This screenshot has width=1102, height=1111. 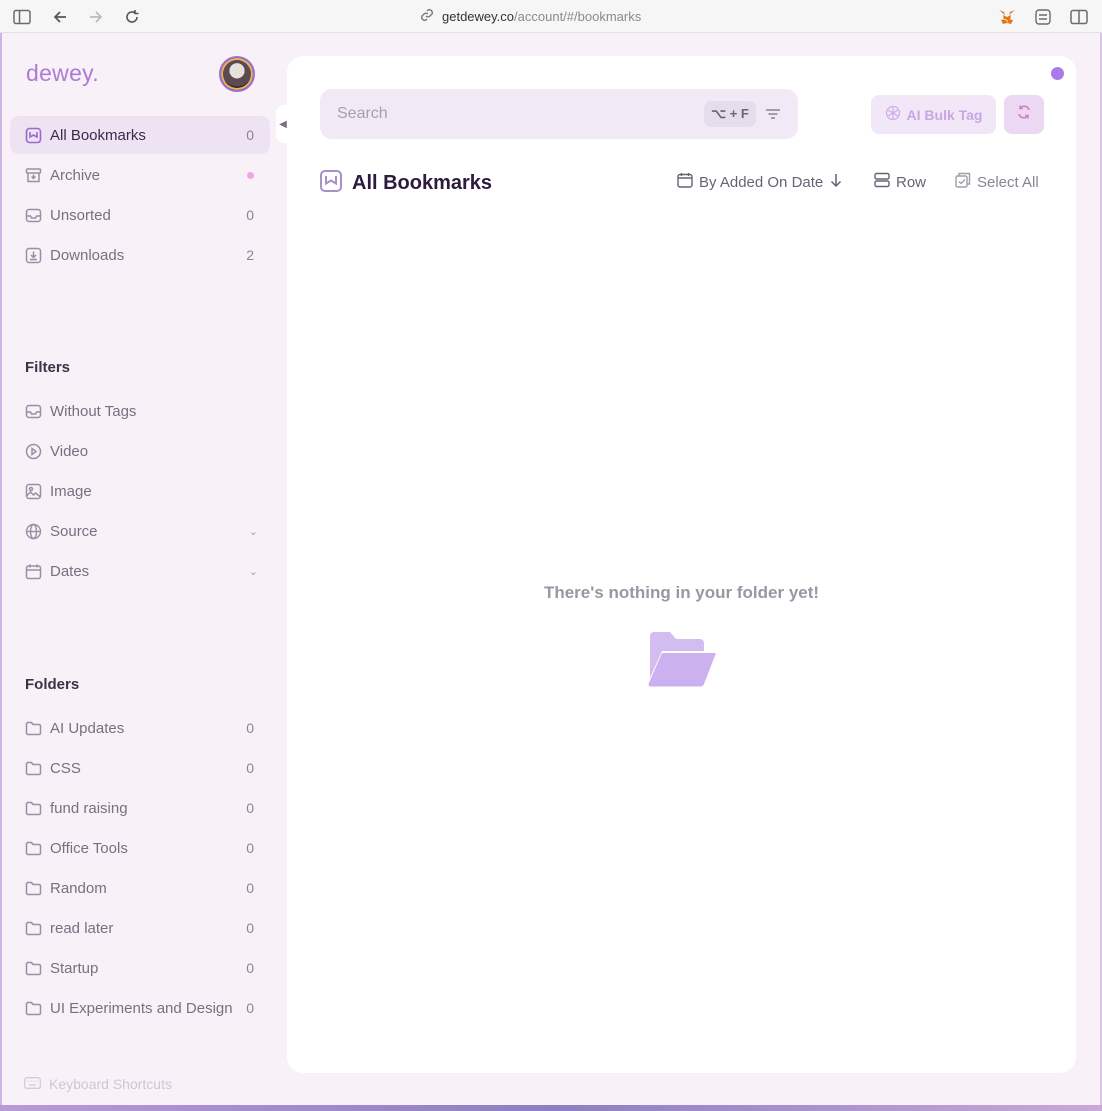 What do you see at coordinates (70, 571) in the screenshot?
I see `filter-label: Dates` at bounding box center [70, 571].